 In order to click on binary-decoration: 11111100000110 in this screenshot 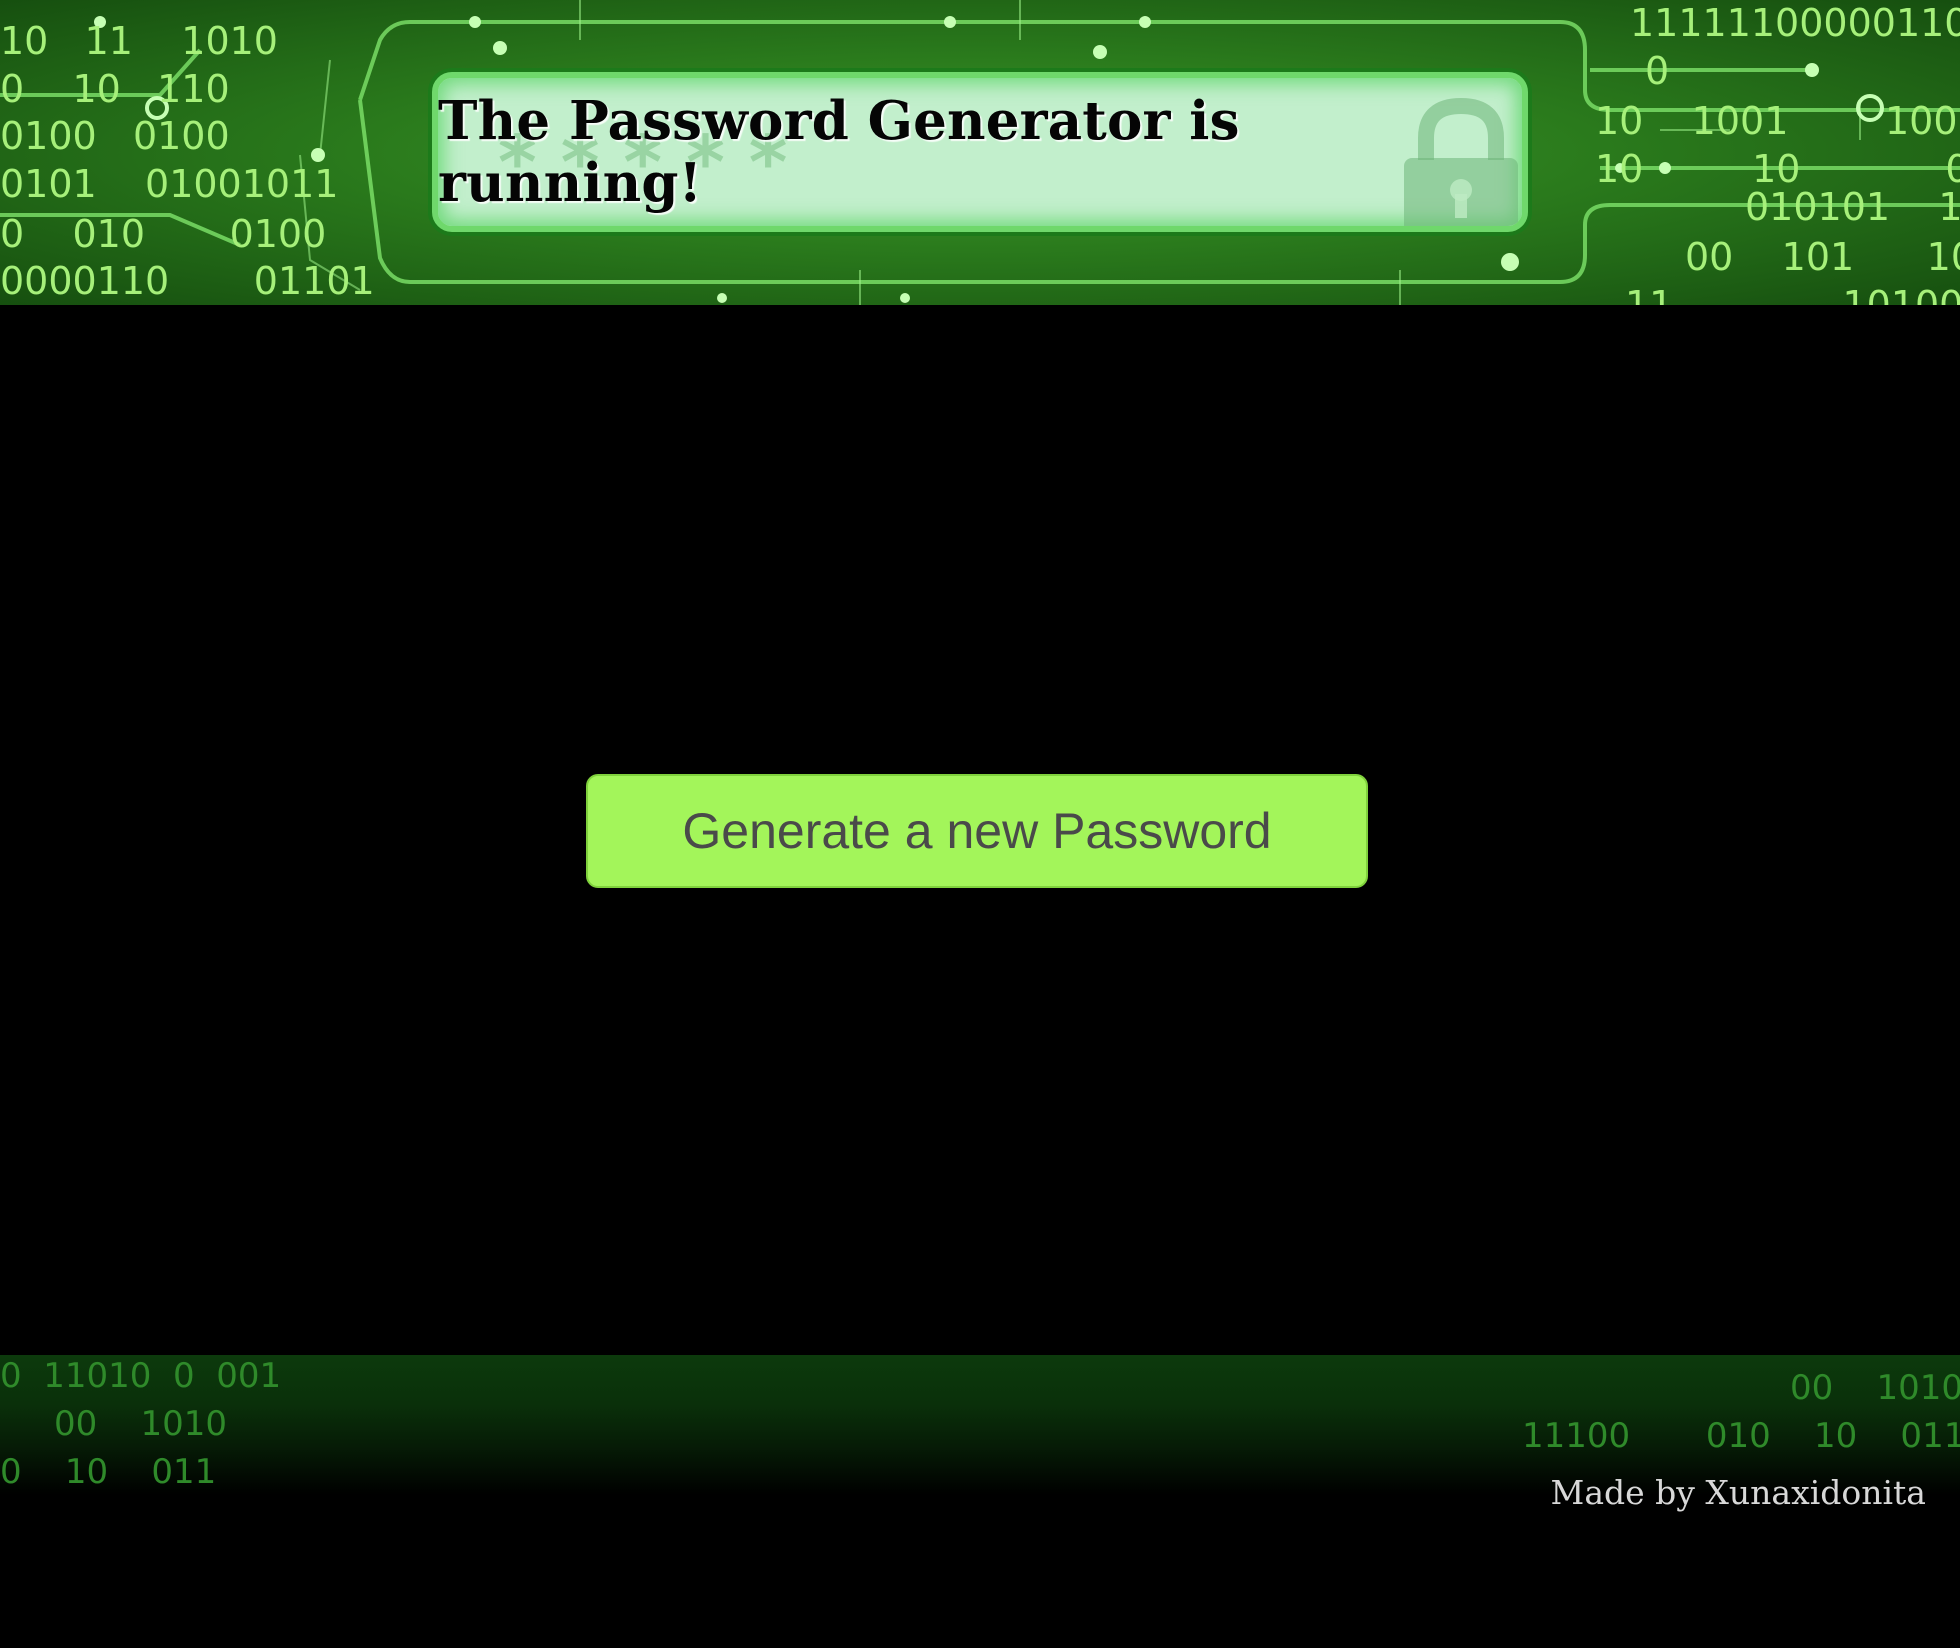, I will do `click(1795, 23)`.